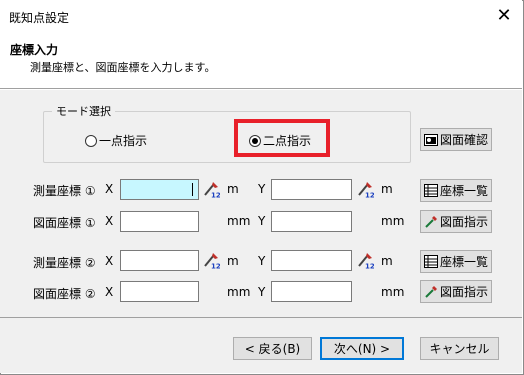 This screenshot has width=524, height=375. What do you see at coordinates (282, 138) in the screenshot?
I see `highlight-annotation-box` at bounding box center [282, 138].